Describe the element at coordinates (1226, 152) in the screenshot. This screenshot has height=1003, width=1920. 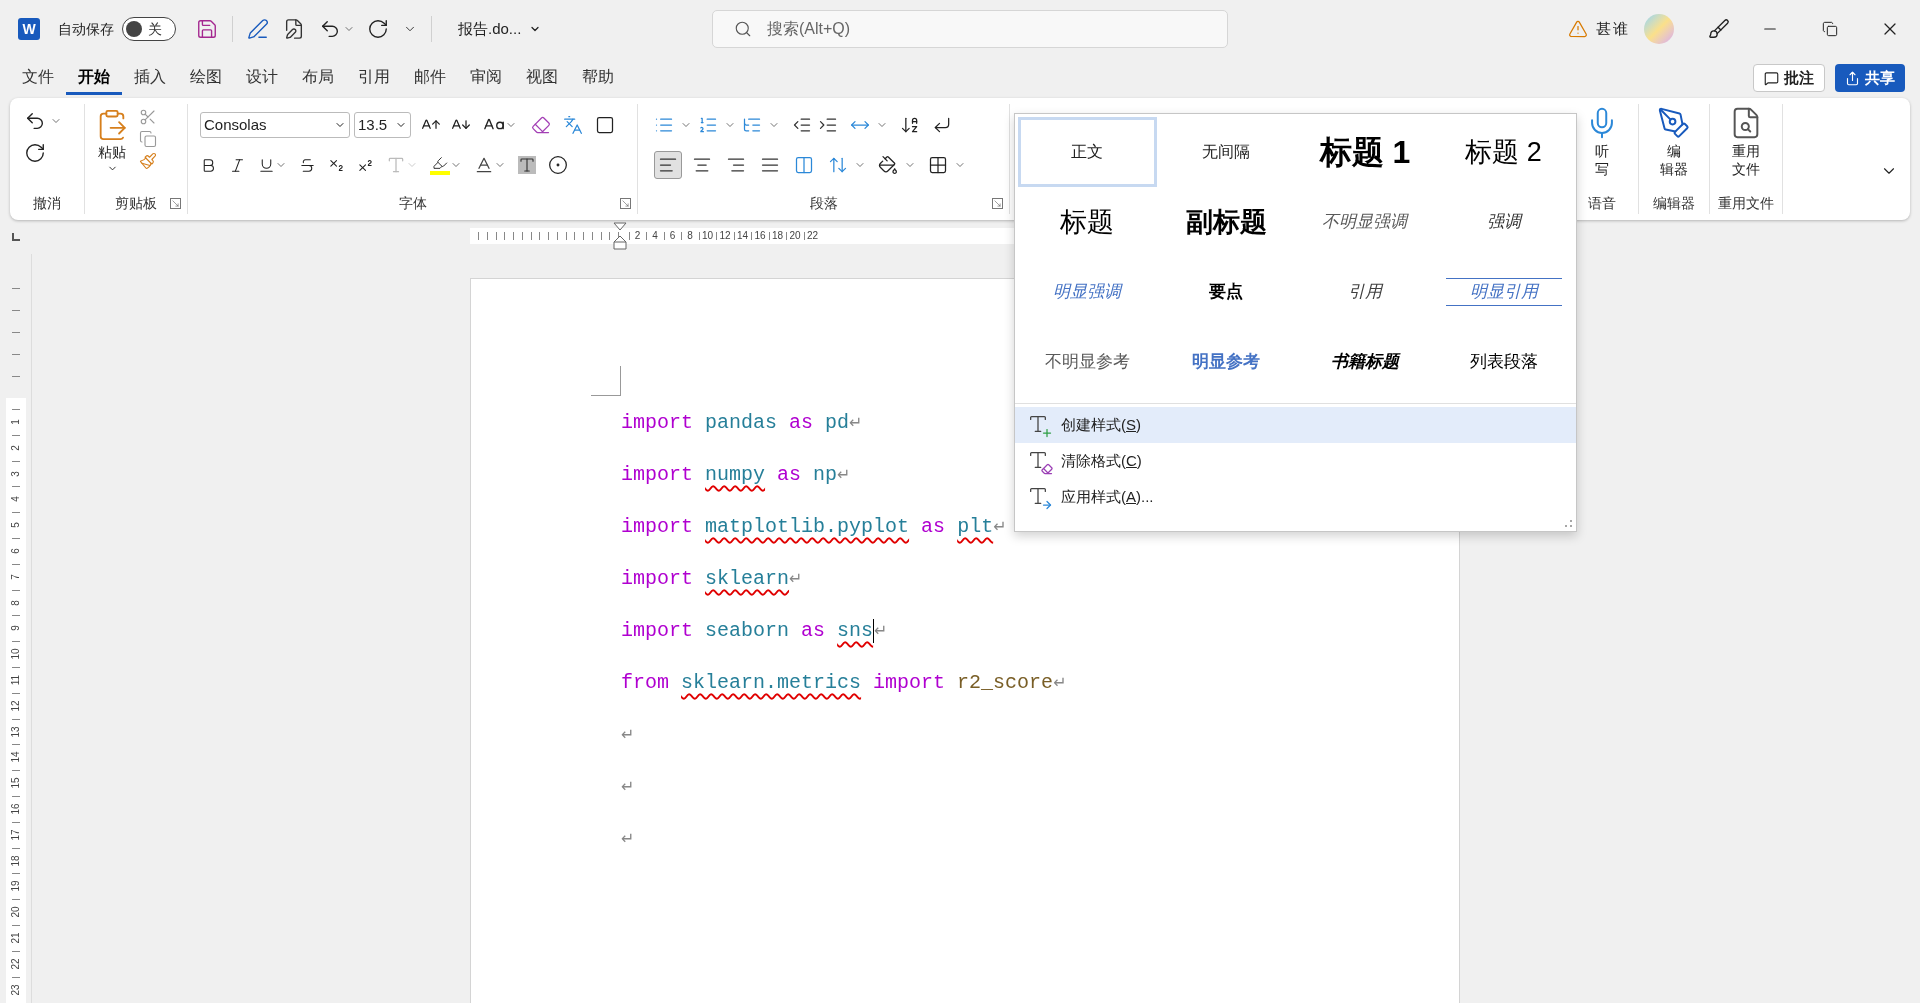
I see `style-option: 无间隔` at that location.